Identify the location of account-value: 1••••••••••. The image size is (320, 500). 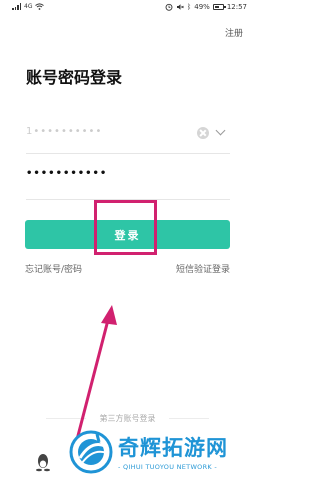
(64, 131).